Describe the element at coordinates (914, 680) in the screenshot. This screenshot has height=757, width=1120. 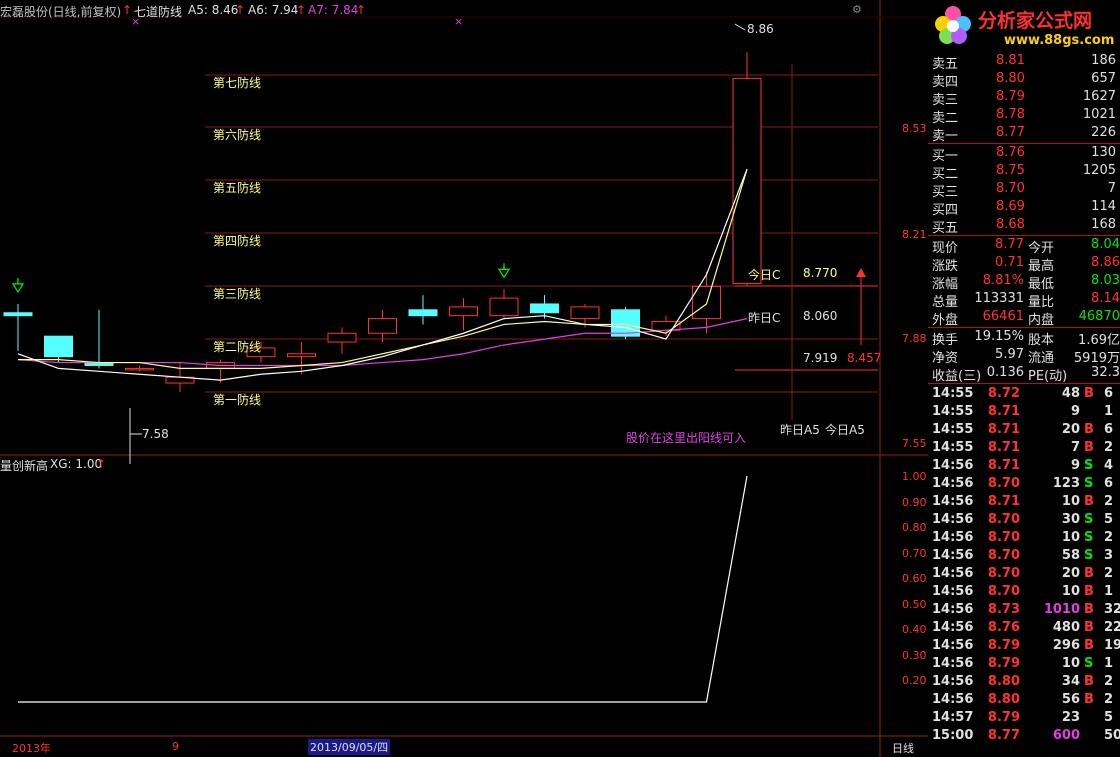
I see `sub-axis-tick: 0.20` at that location.